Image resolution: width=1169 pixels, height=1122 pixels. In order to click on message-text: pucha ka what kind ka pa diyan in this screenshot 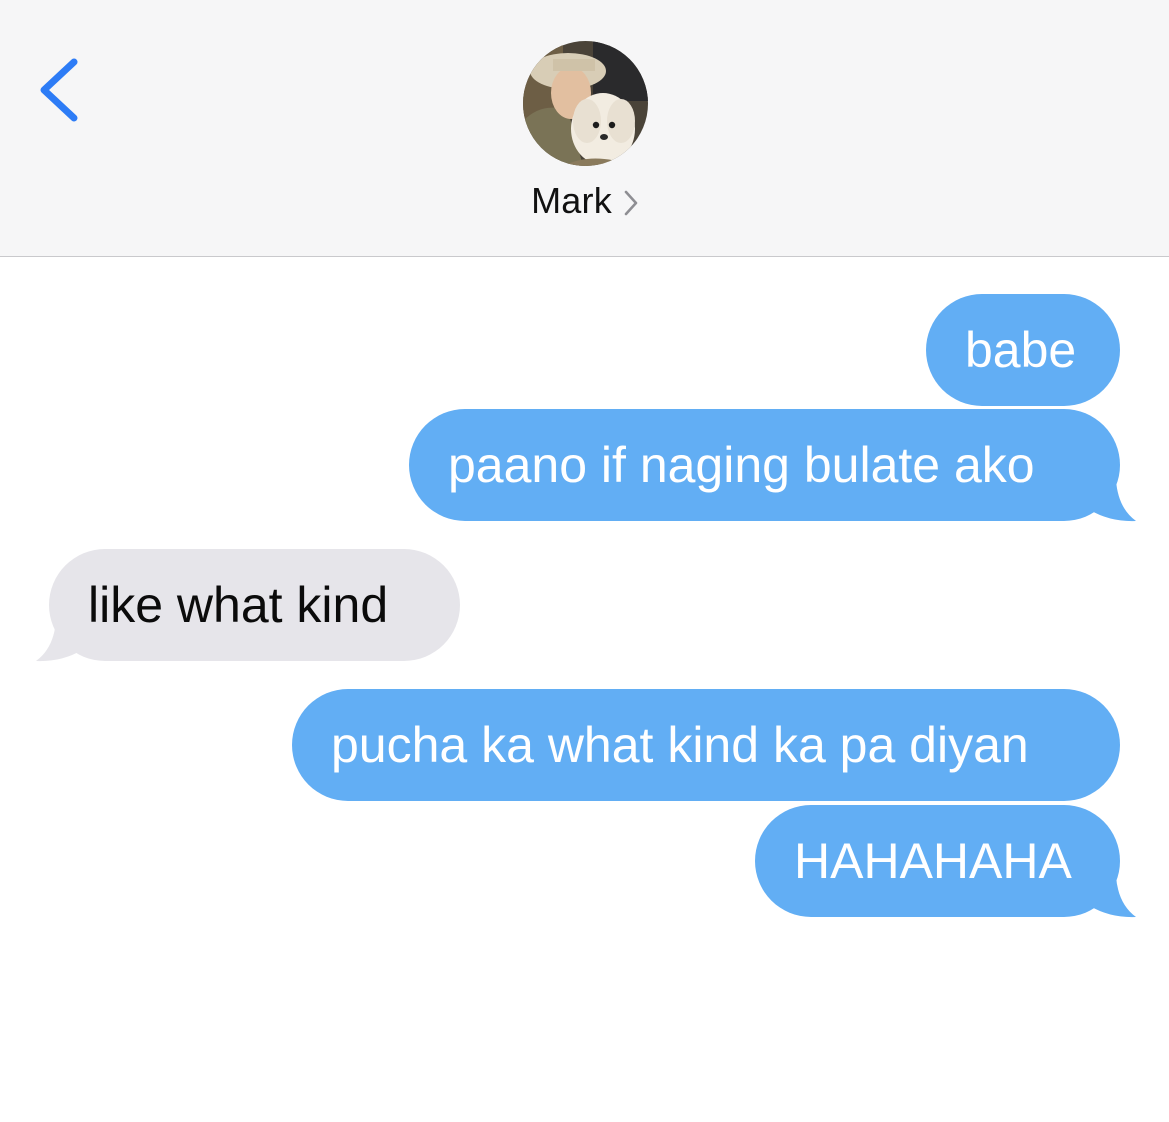, I will do `click(680, 745)`.